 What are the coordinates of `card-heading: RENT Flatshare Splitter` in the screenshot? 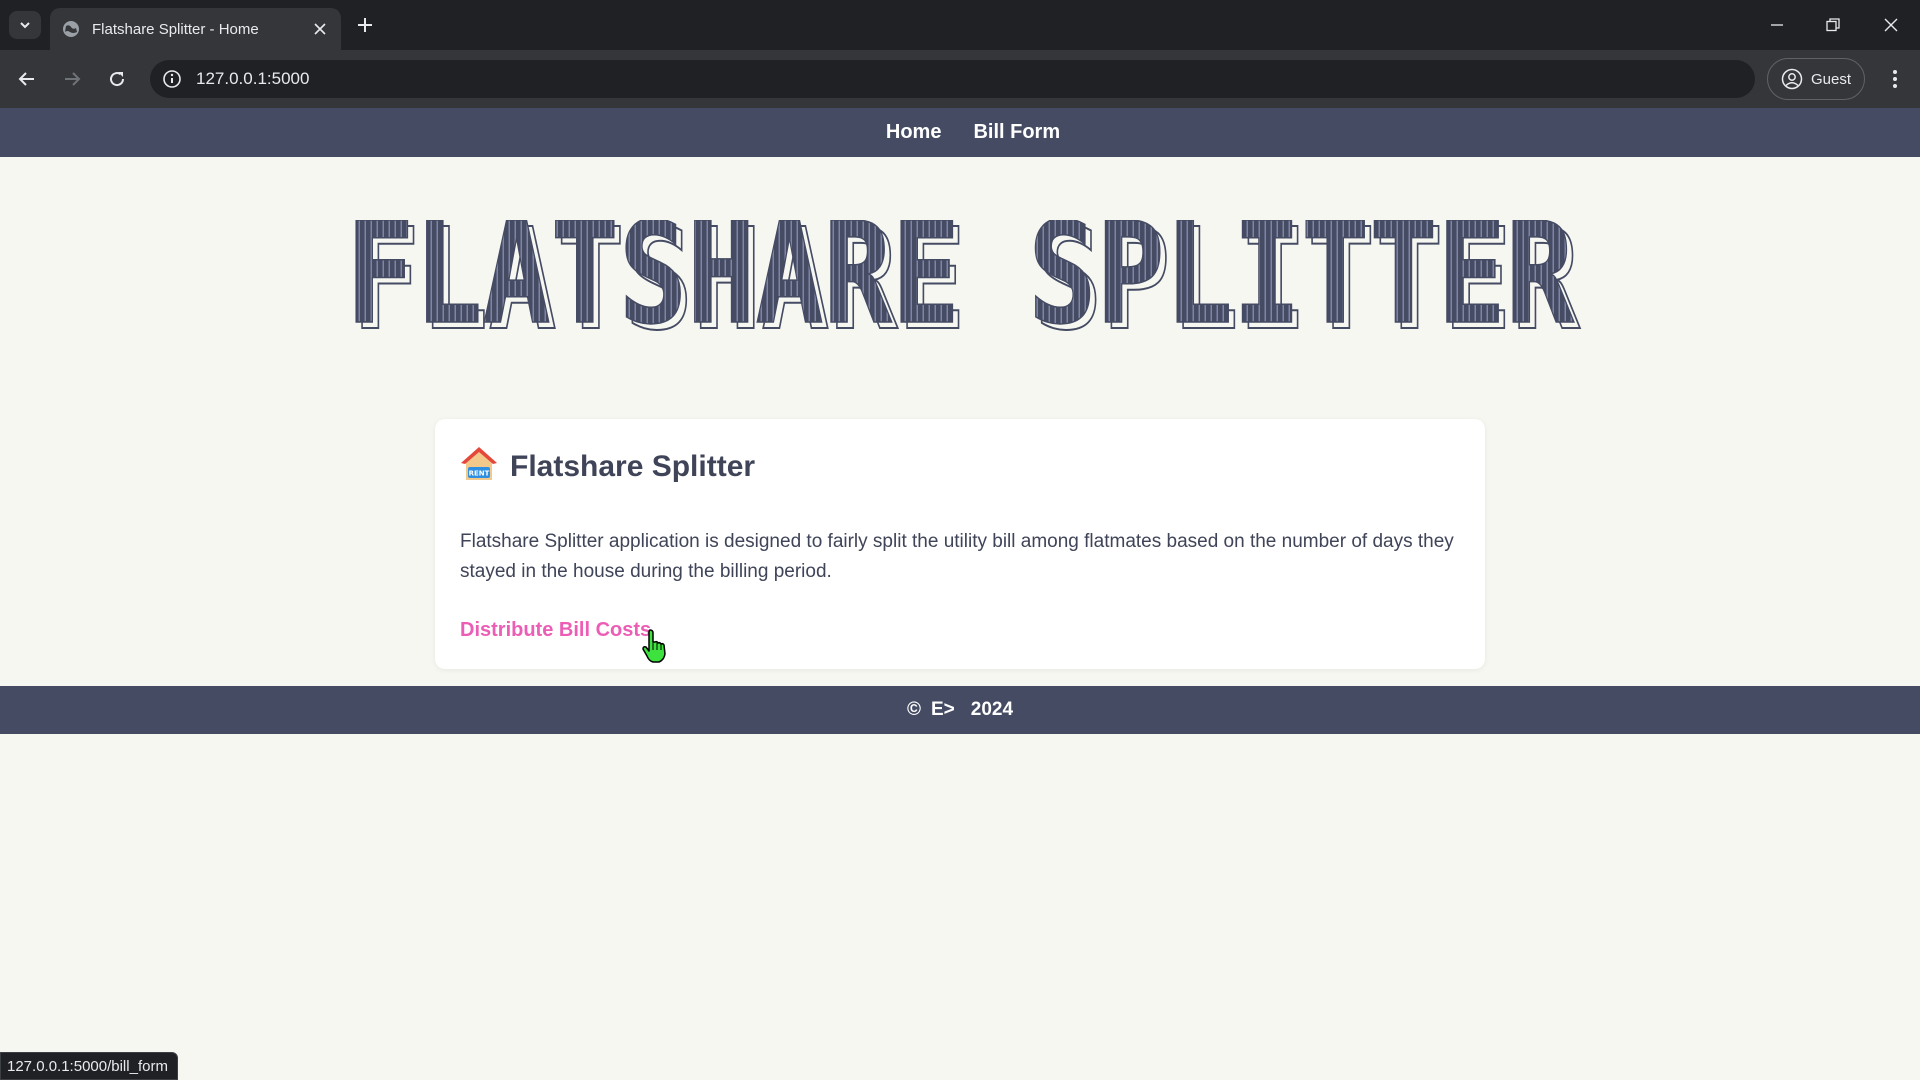 It's located at (607, 466).